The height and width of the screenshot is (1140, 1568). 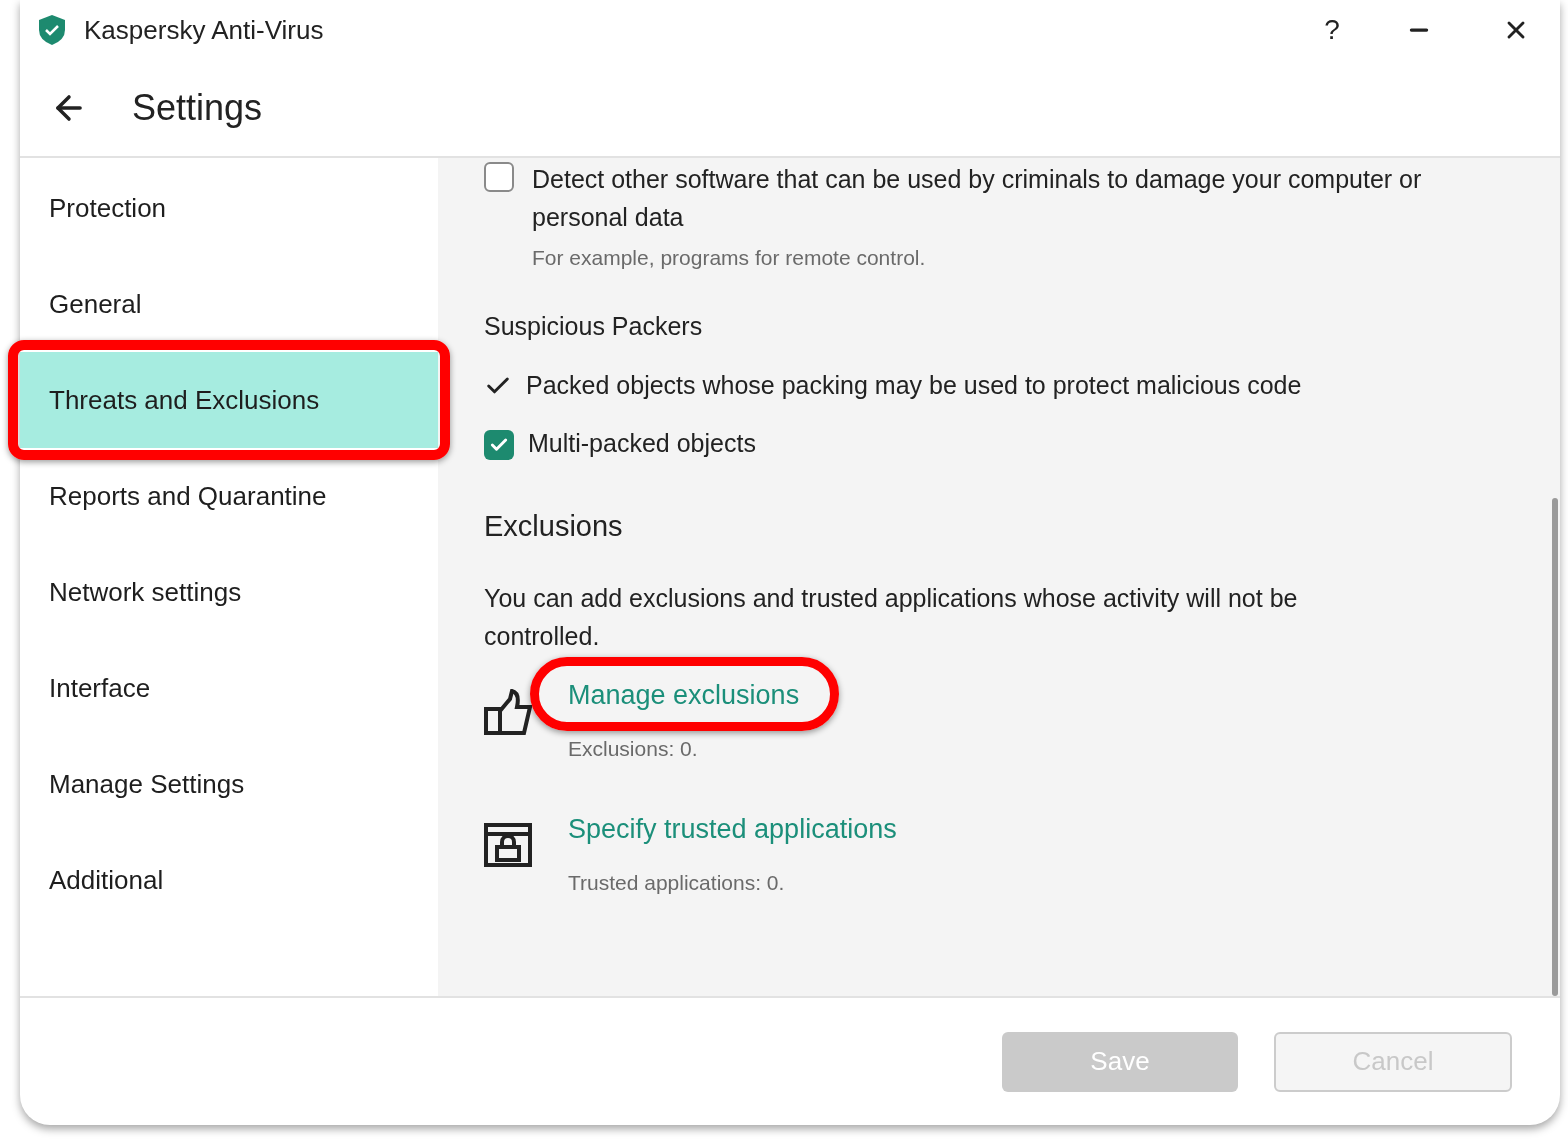 What do you see at coordinates (508, 844) in the screenshot?
I see `locked-window-icon` at bounding box center [508, 844].